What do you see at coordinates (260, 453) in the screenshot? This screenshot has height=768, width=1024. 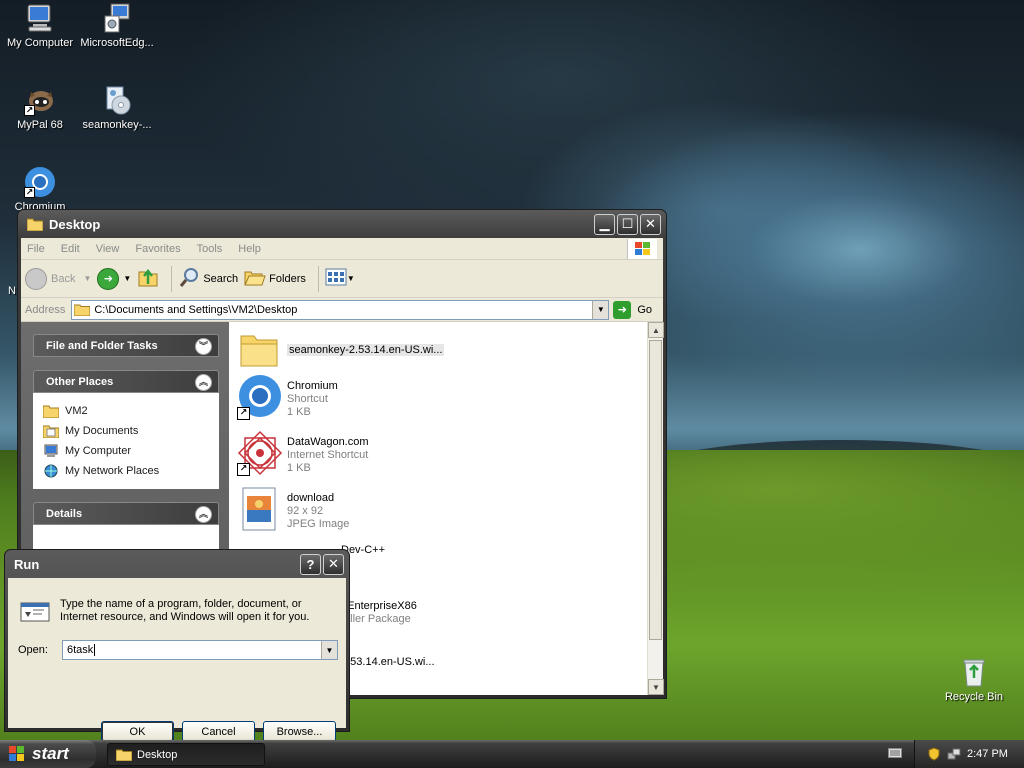 I see `internet-shortcut-icon: ↗` at bounding box center [260, 453].